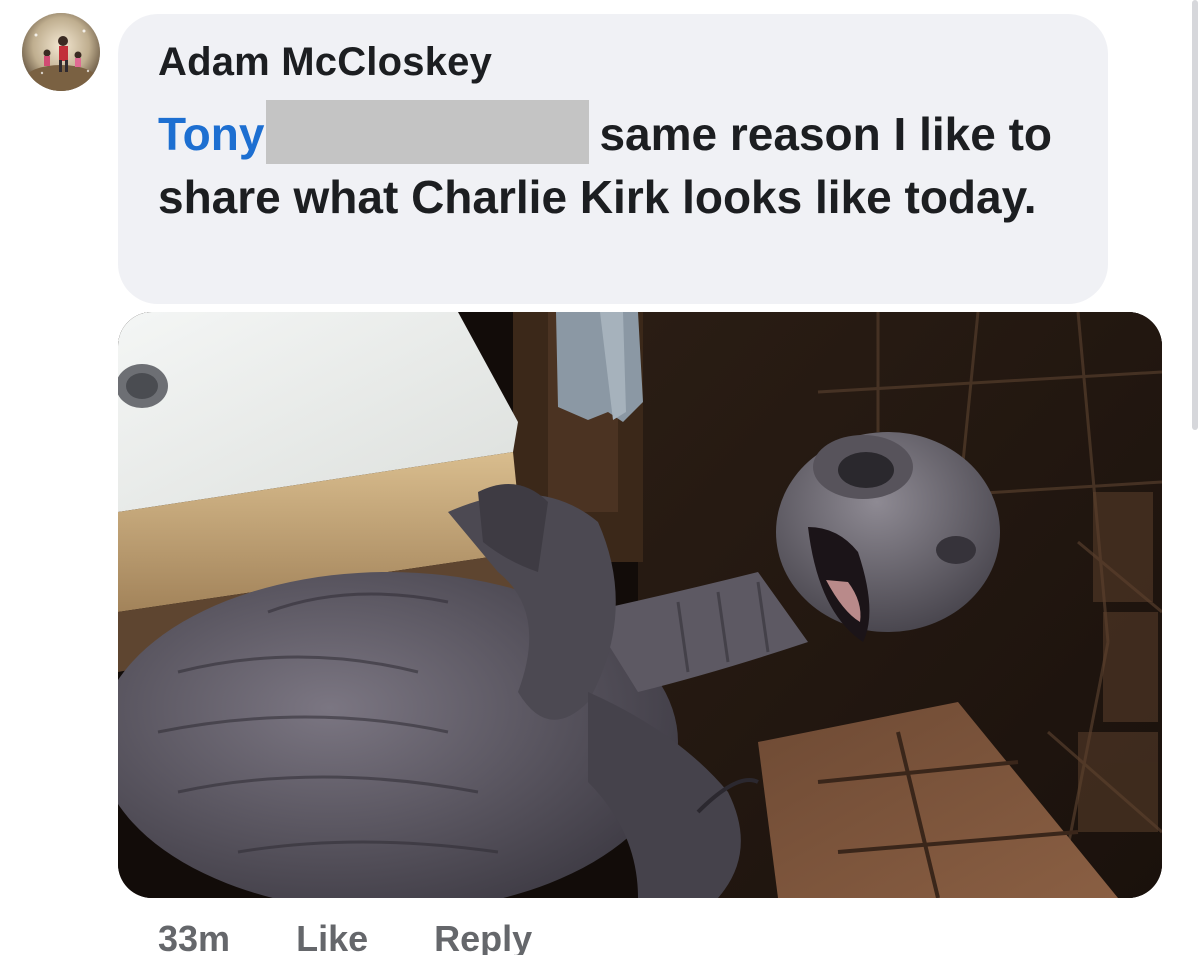 This screenshot has width=1200, height=955. Describe the element at coordinates (483, 936) in the screenshot. I see `reply-button: Reply` at that location.